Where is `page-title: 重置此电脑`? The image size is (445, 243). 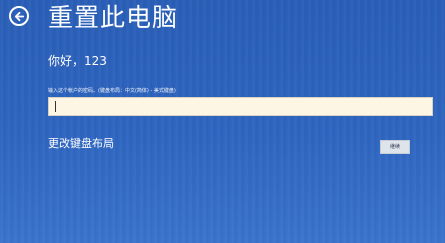 page-title: 重置此电脑 is located at coordinates (113, 17).